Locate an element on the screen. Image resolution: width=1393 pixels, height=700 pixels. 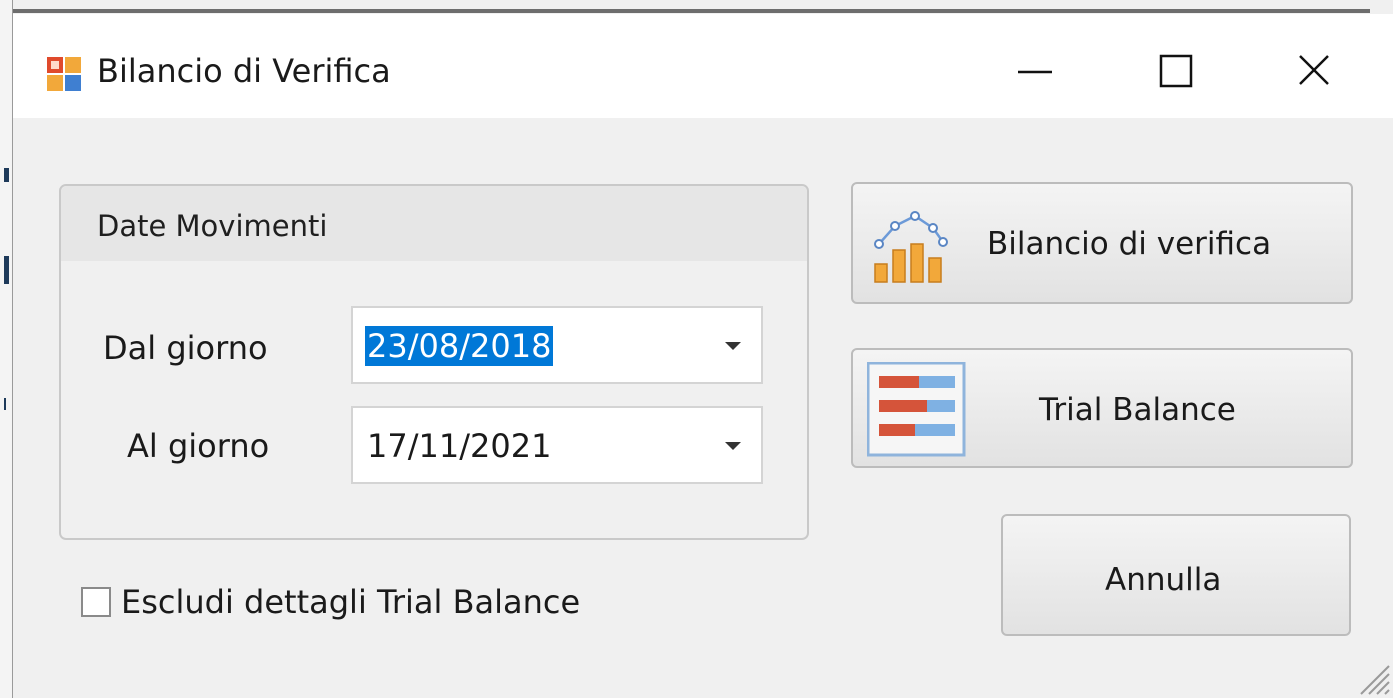
table-icon is located at coordinates (916, 411).